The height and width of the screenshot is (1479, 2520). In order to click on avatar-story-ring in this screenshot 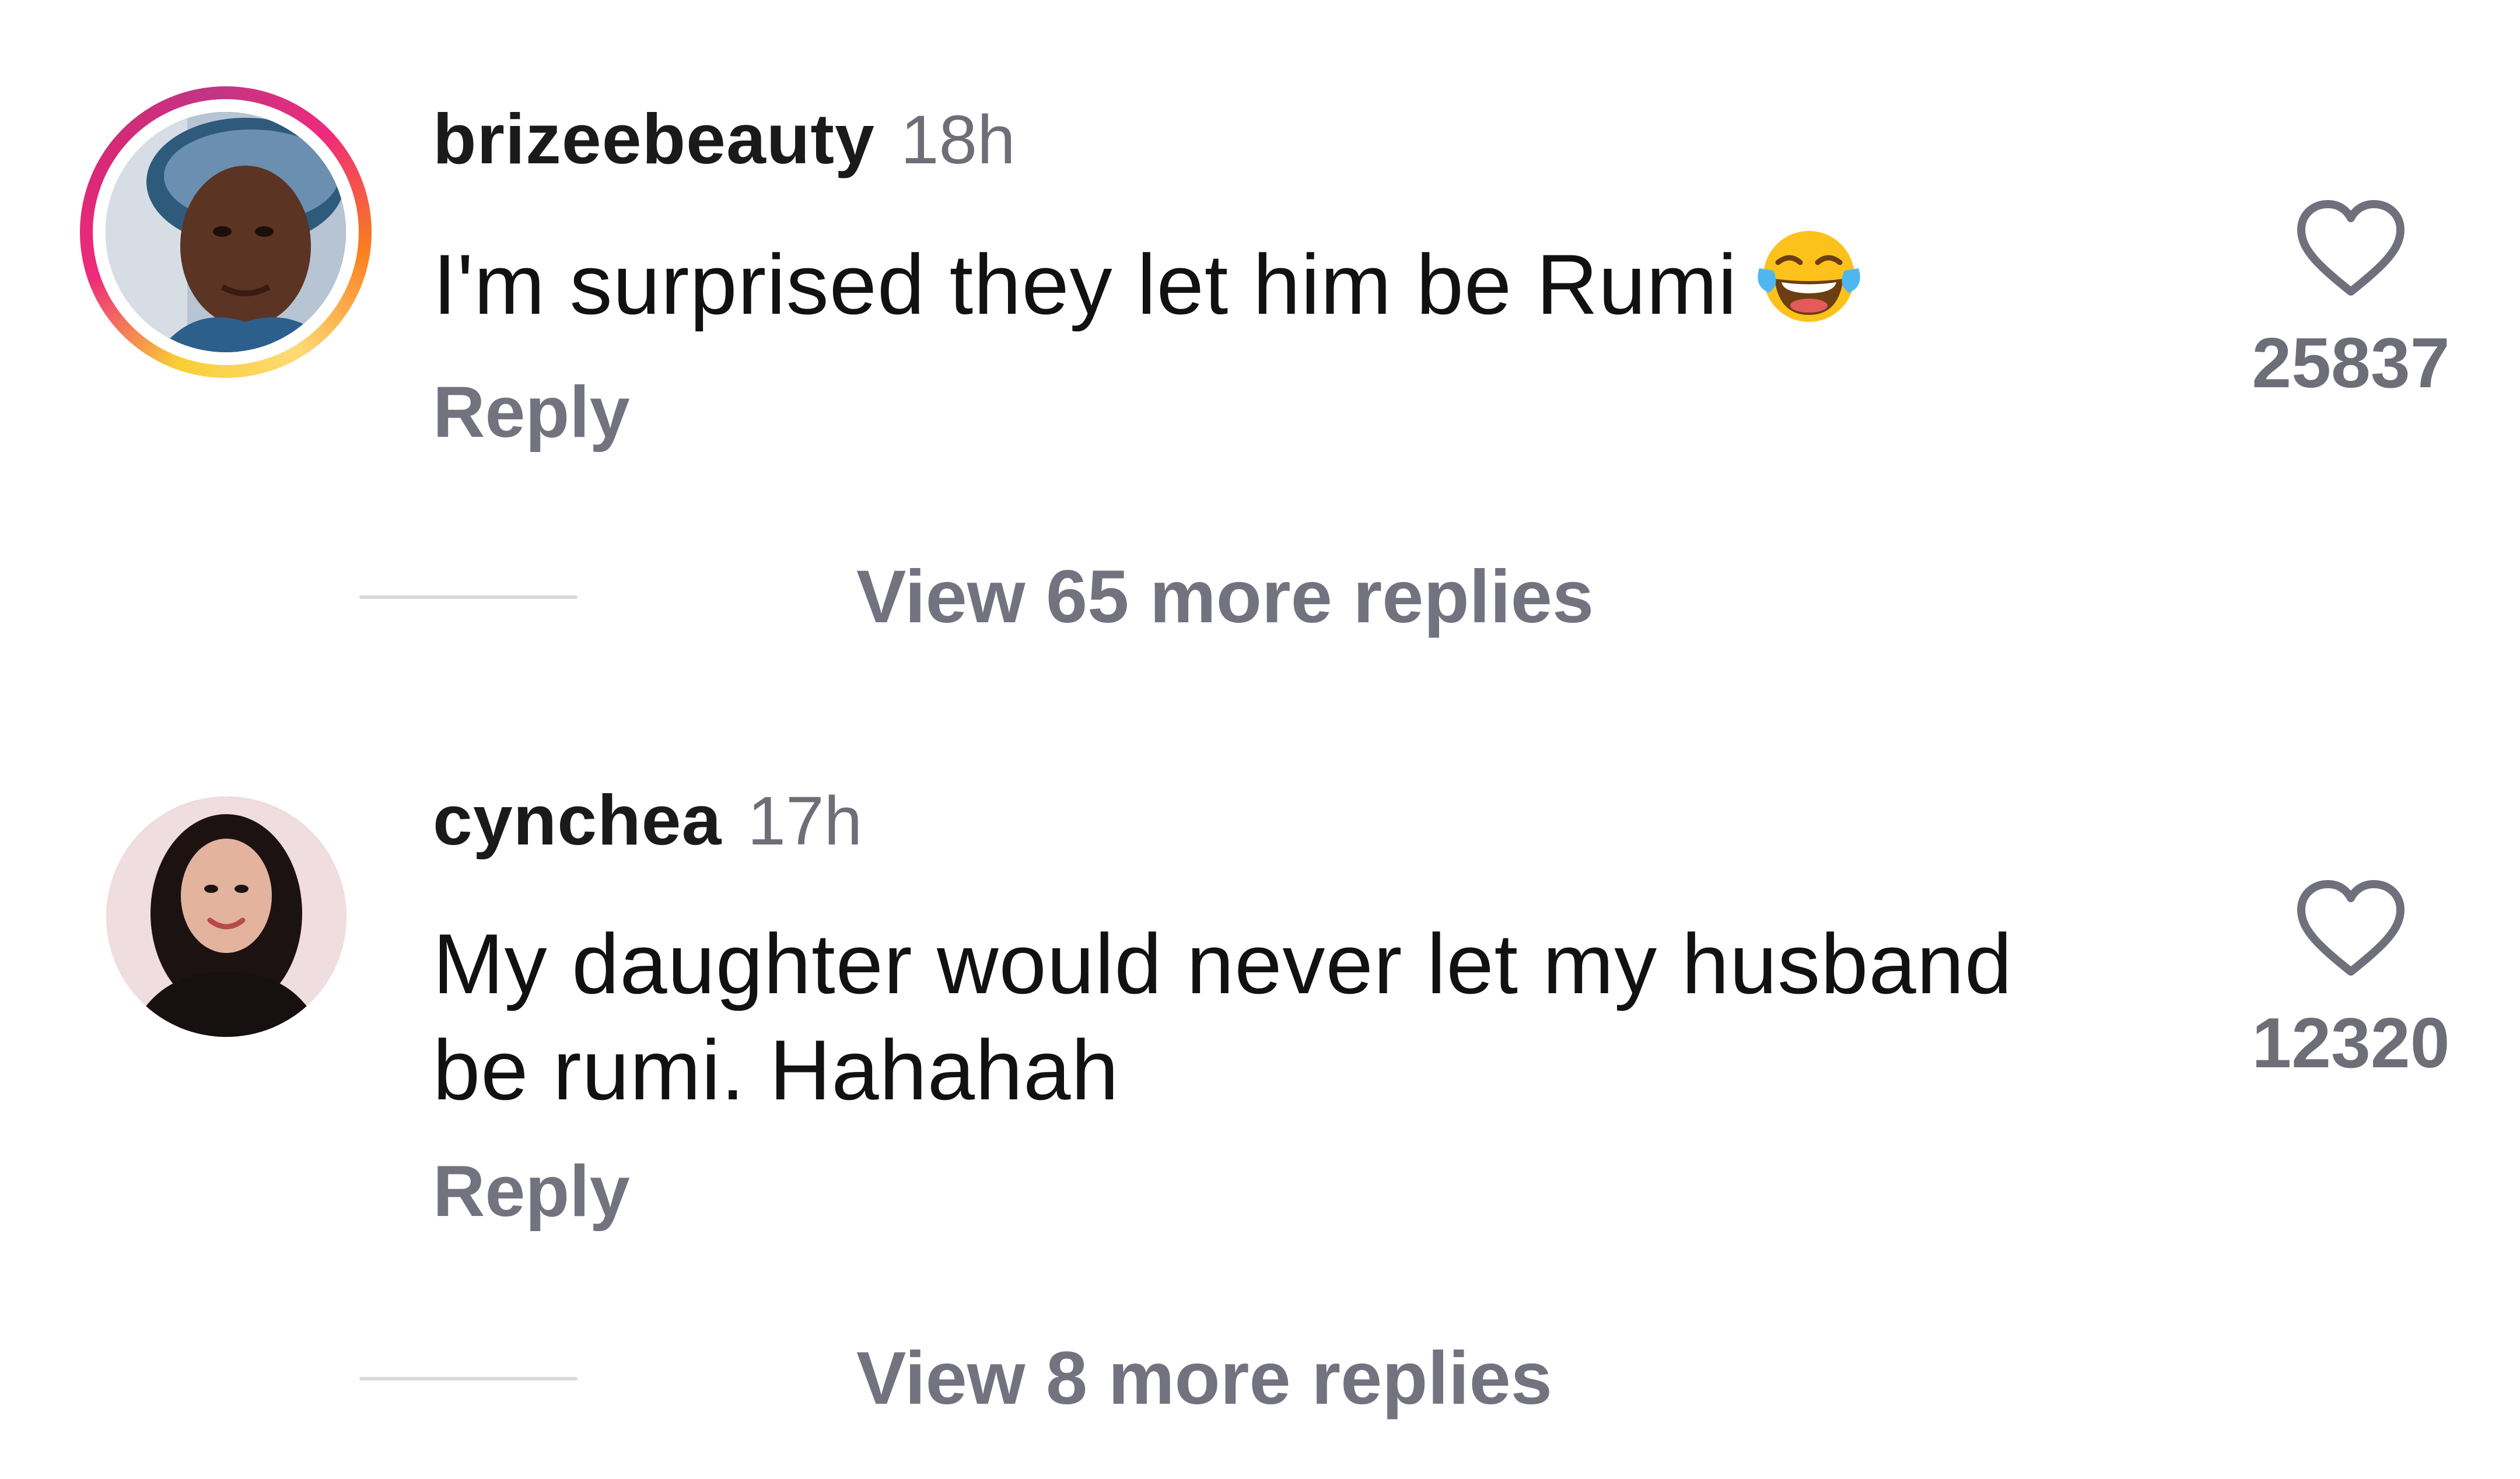, I will do `click(226, 232)`.